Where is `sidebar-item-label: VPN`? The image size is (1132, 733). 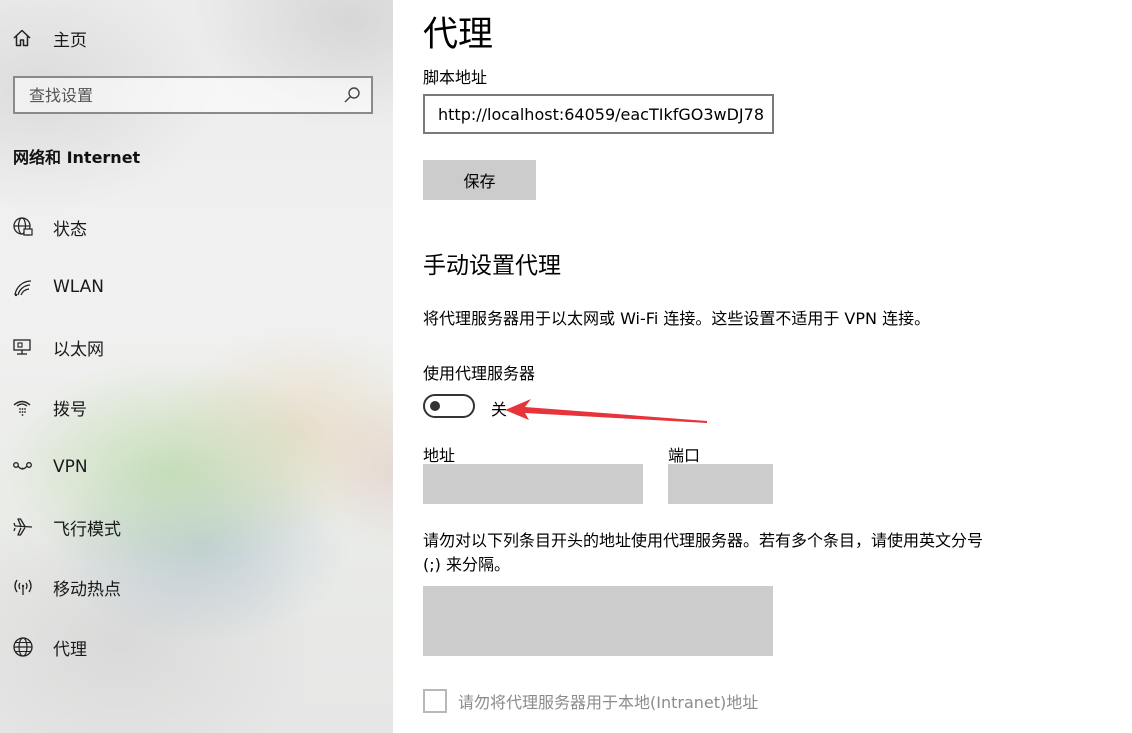 sidebar-item-label: VPN is located at coordinates (70, 467).